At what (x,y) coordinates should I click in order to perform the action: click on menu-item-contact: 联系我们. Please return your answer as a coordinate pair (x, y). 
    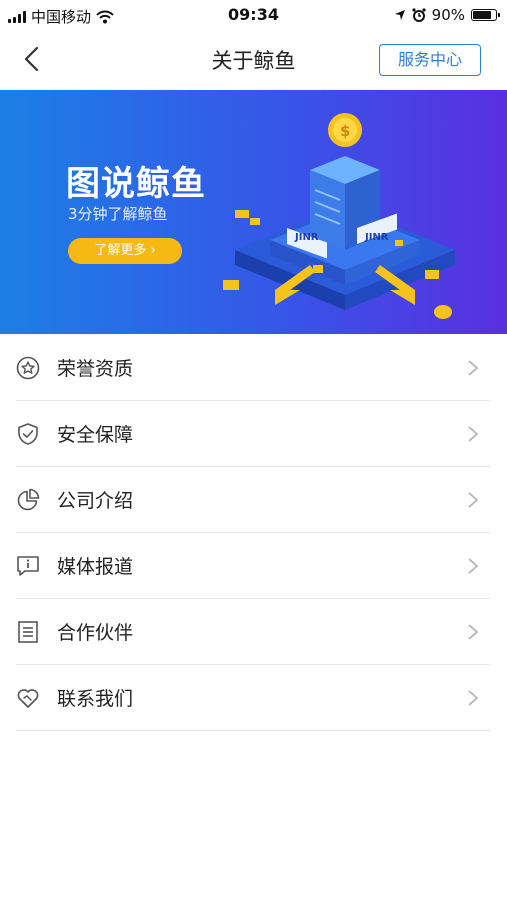
    Looking at the image, I should click on (253, 698).